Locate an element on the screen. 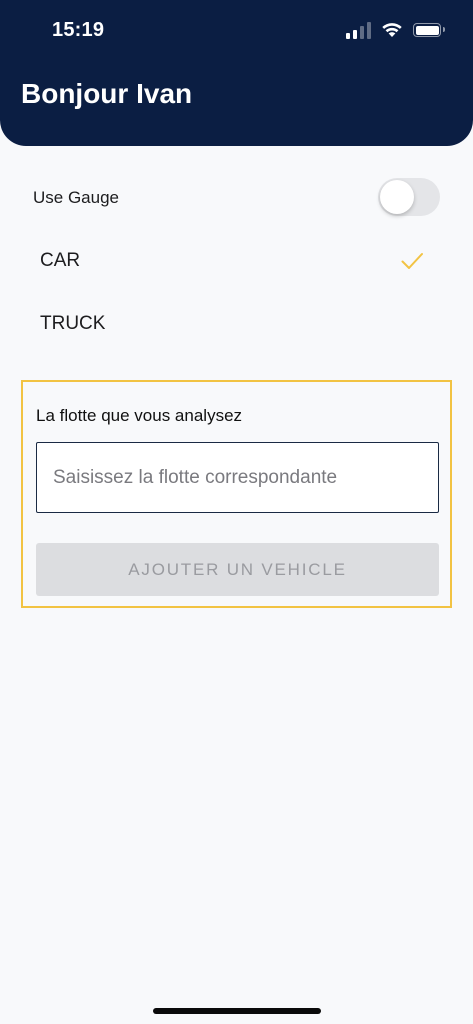 This screenshot has height=1024, width=473. use-gauge-toggle is located at coordinates (409, 197).